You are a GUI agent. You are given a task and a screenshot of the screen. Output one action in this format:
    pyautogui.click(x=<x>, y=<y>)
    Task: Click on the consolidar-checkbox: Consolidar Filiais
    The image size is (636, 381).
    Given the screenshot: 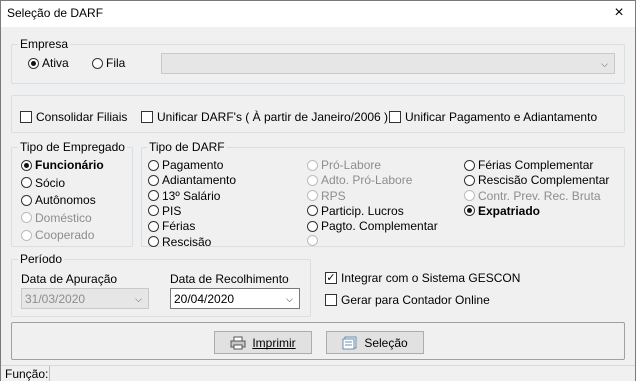 What is the action you would take?
    pyautogui.click(x=73, y=117)
    